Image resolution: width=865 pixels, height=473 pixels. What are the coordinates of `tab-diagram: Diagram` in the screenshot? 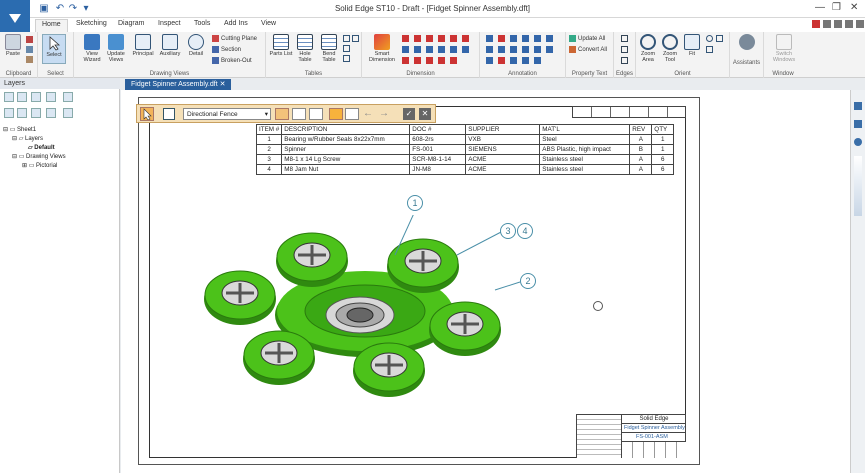 It's located at (131, 25).